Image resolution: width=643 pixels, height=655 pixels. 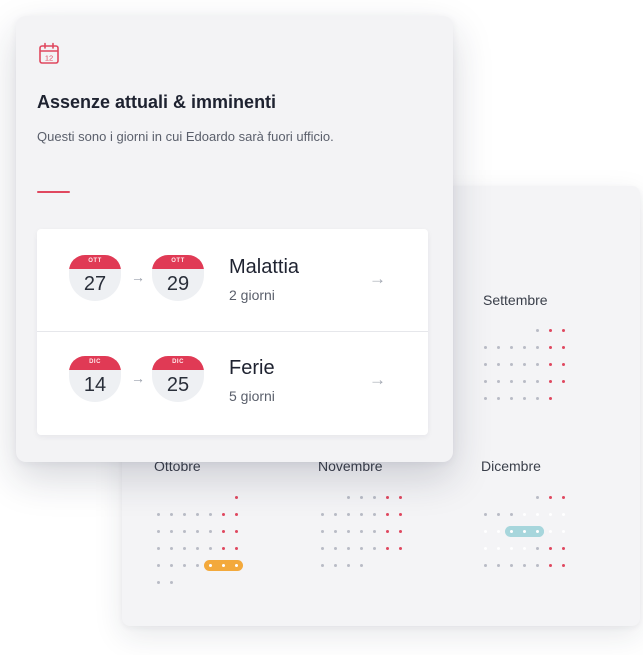 I want to click on end-date-badge: DIC 25, so click(x=178, y=379).